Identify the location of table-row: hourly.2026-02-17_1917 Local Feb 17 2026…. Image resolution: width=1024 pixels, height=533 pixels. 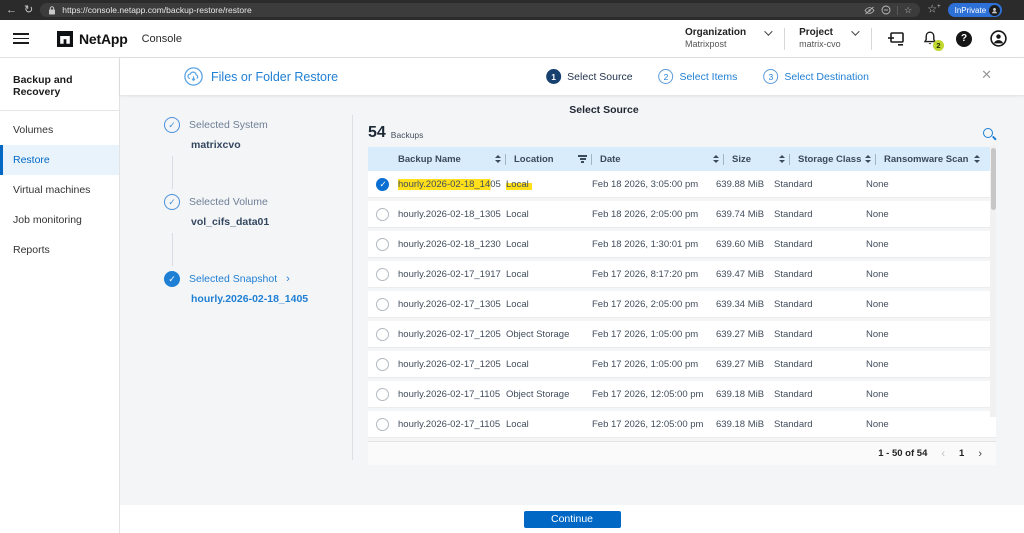
(682, 274).